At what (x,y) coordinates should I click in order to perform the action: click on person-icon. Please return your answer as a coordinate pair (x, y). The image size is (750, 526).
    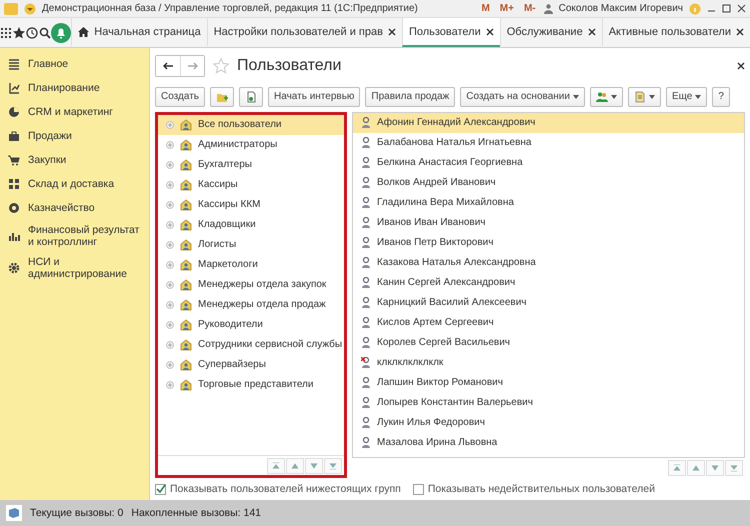
    Looking at the image, I should click on (548, 9).